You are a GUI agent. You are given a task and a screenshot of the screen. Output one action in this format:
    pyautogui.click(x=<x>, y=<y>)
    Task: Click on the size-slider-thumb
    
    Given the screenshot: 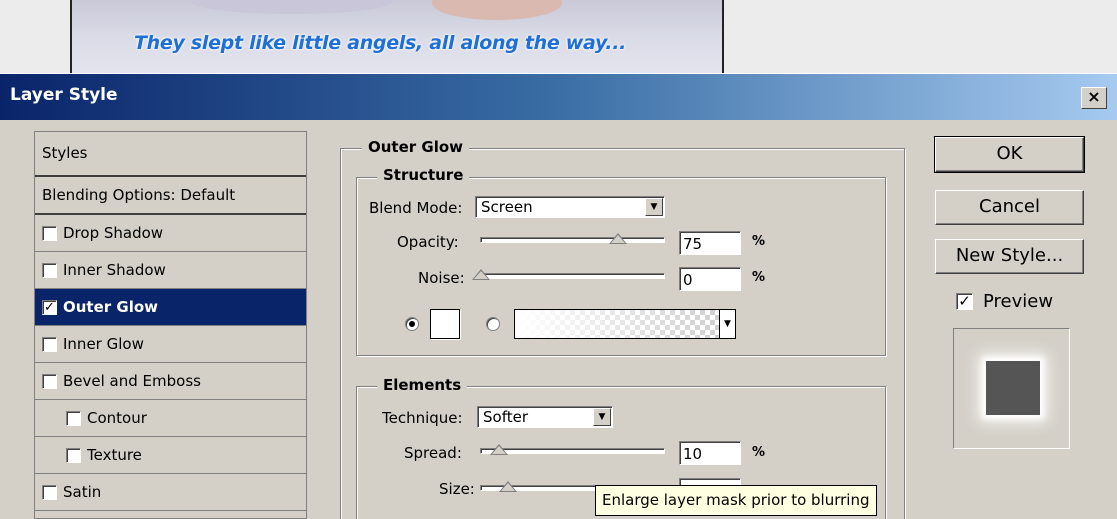 What is the action you would take?
    pyautogui.click(x=508, y=486)
    